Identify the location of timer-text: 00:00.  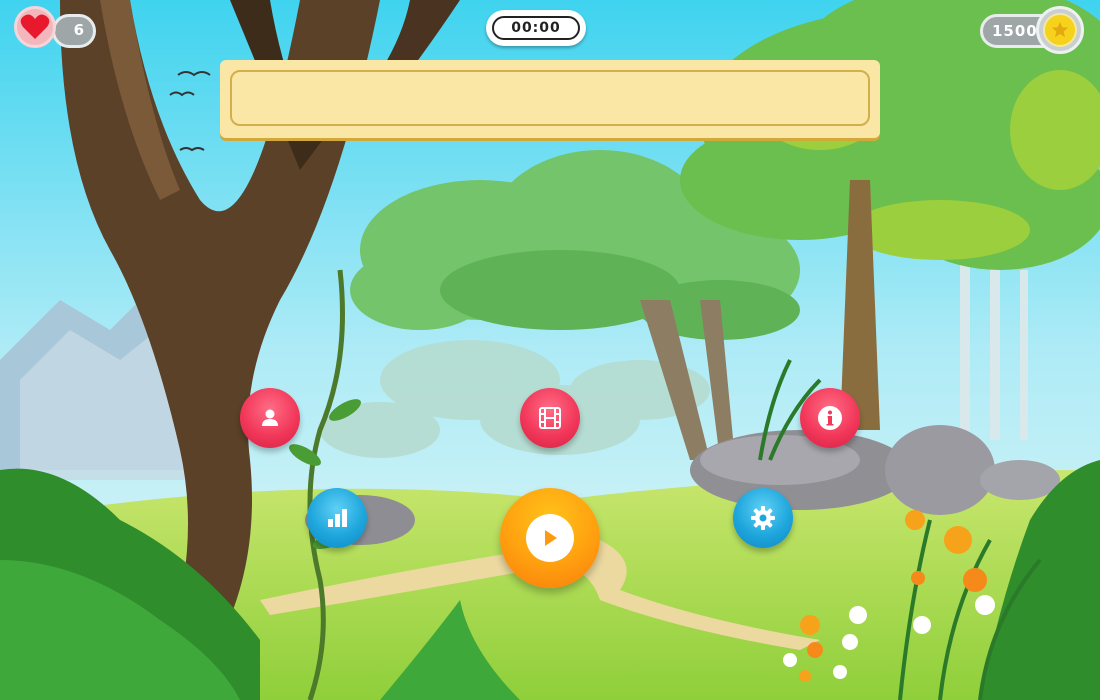
(536, 28).